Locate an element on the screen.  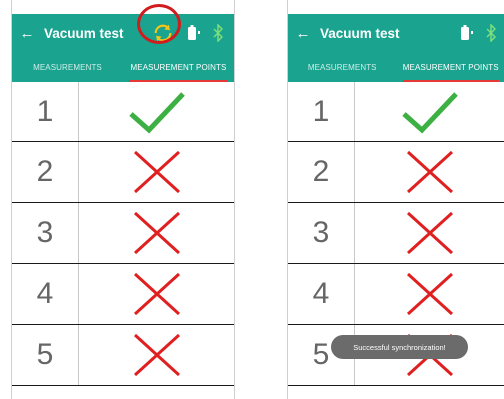
list-item: 5 is located at coordinates (123, 355).